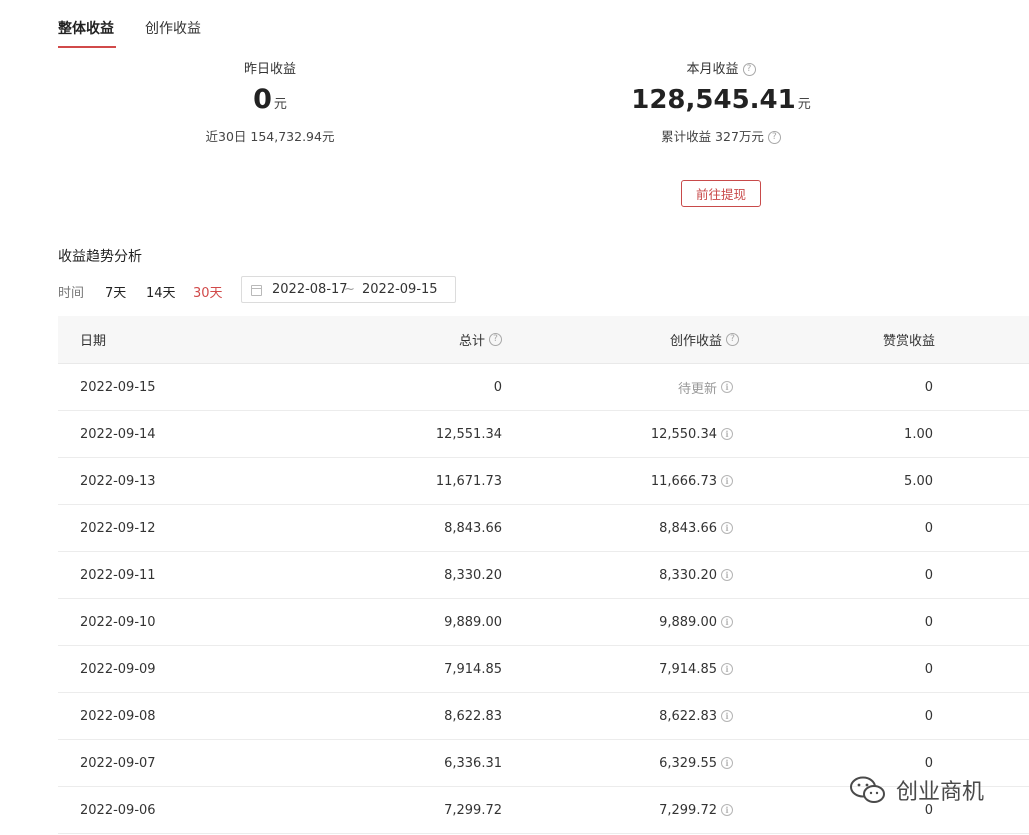 This screenshot has width=1029, height=835. Describe the element at coordinates (118, 387) in the screenshot. I see `row-date: 2022-09-15` at that location.